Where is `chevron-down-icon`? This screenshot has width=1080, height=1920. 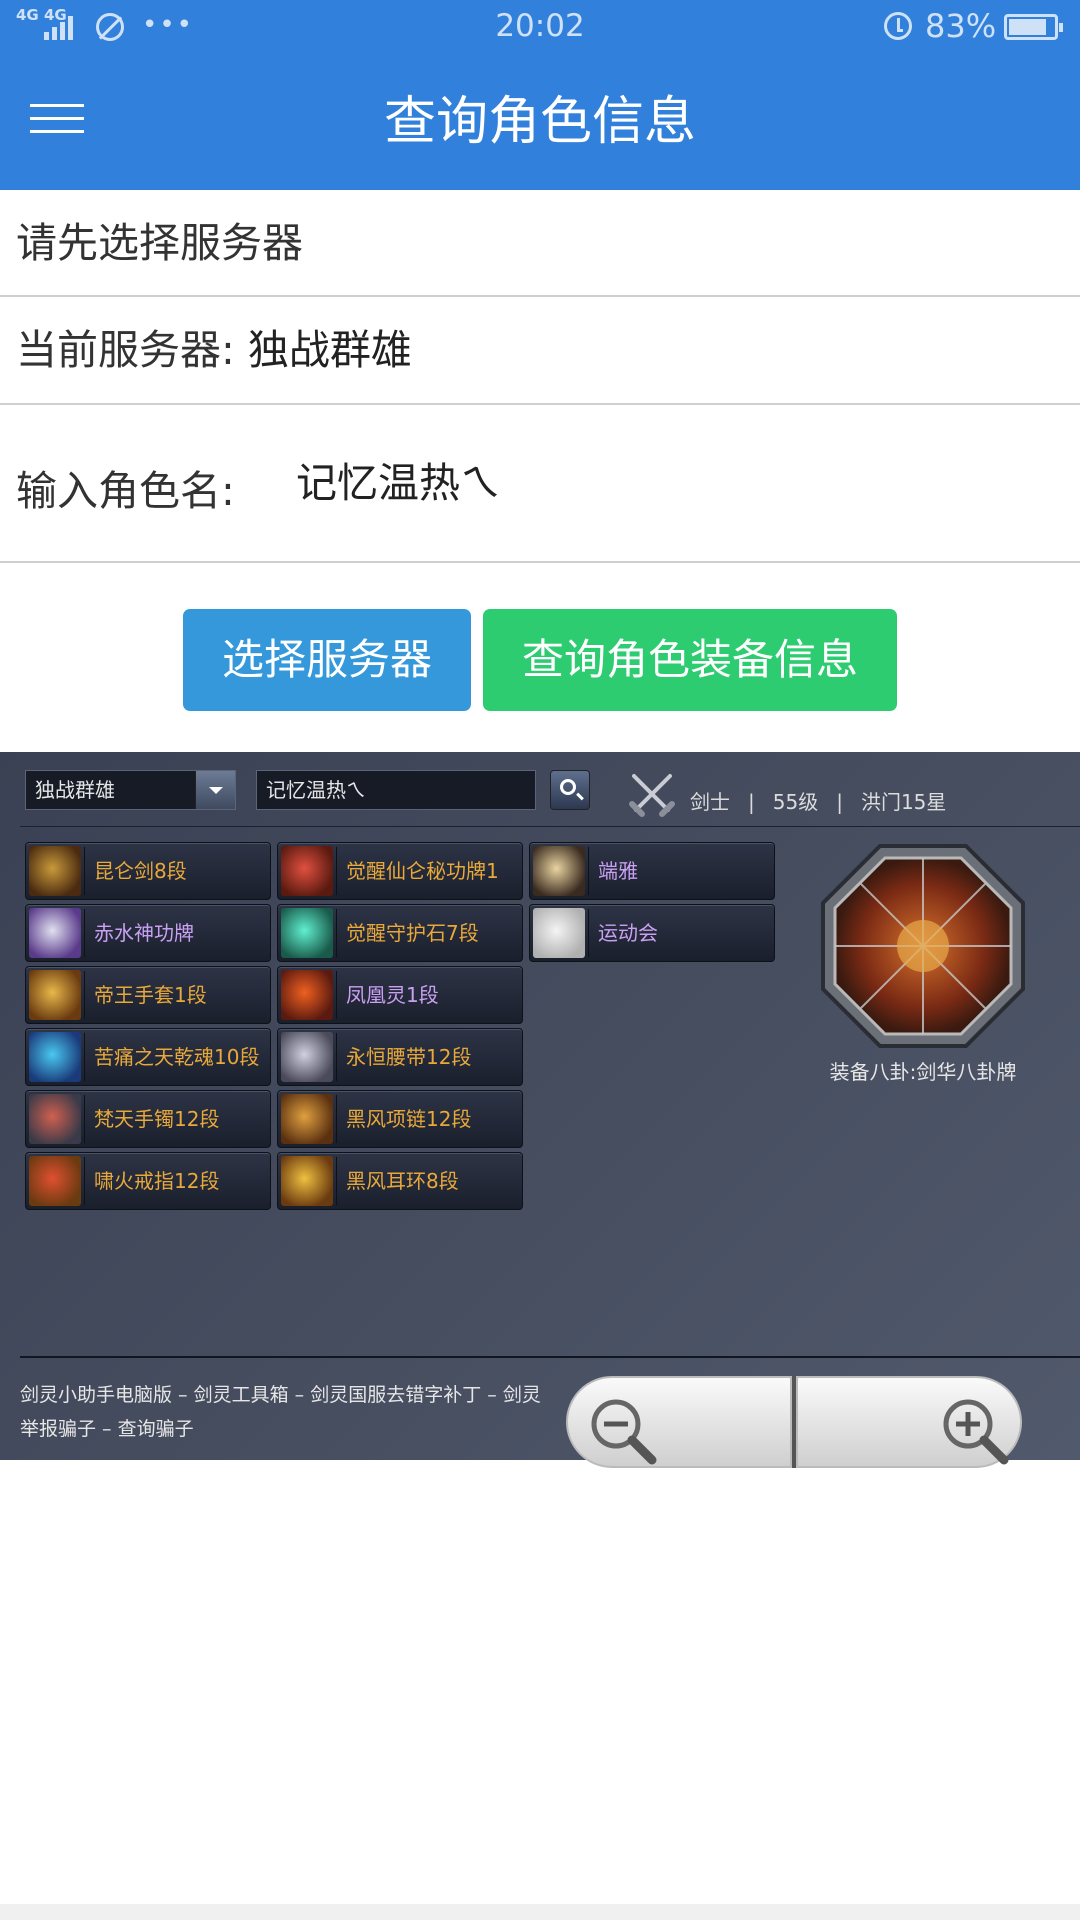
chevron-down-icon is located at coordinates (215, 790).